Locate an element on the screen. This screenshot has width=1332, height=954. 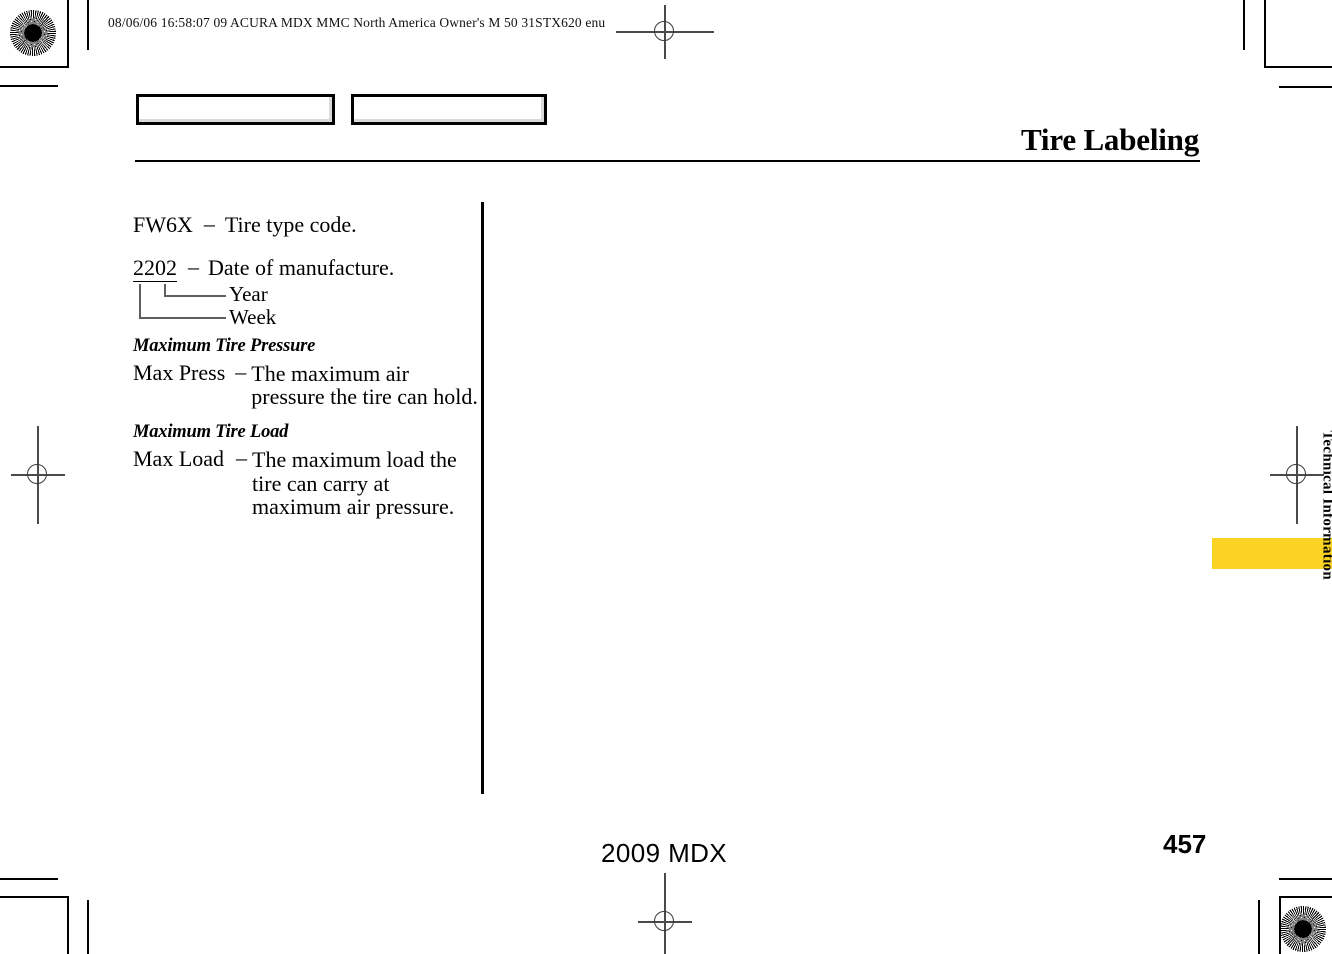
registration-crosshair-right-center is located at coordinates (1297, 475).